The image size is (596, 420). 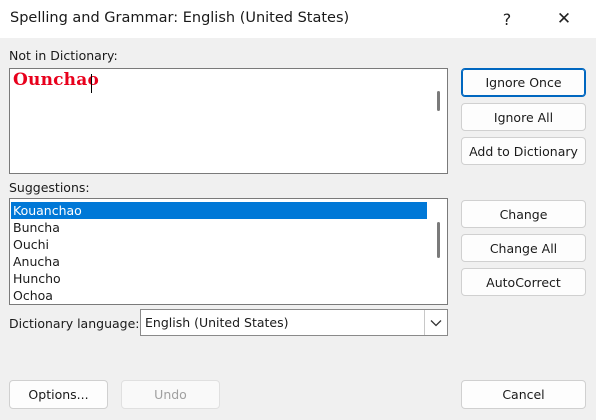 I want to click on add-to-dictionary-button: Add to Dictionary, so click(x=523, y=151).